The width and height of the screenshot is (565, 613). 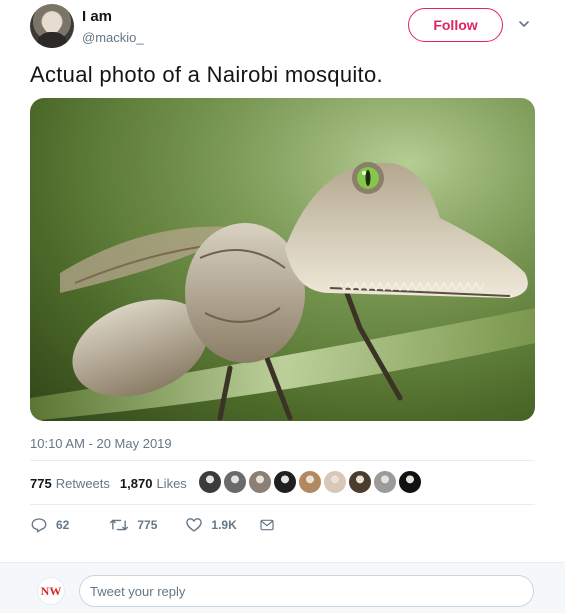 I want to click on follow-button: Follow, so click(x=455, y=25).